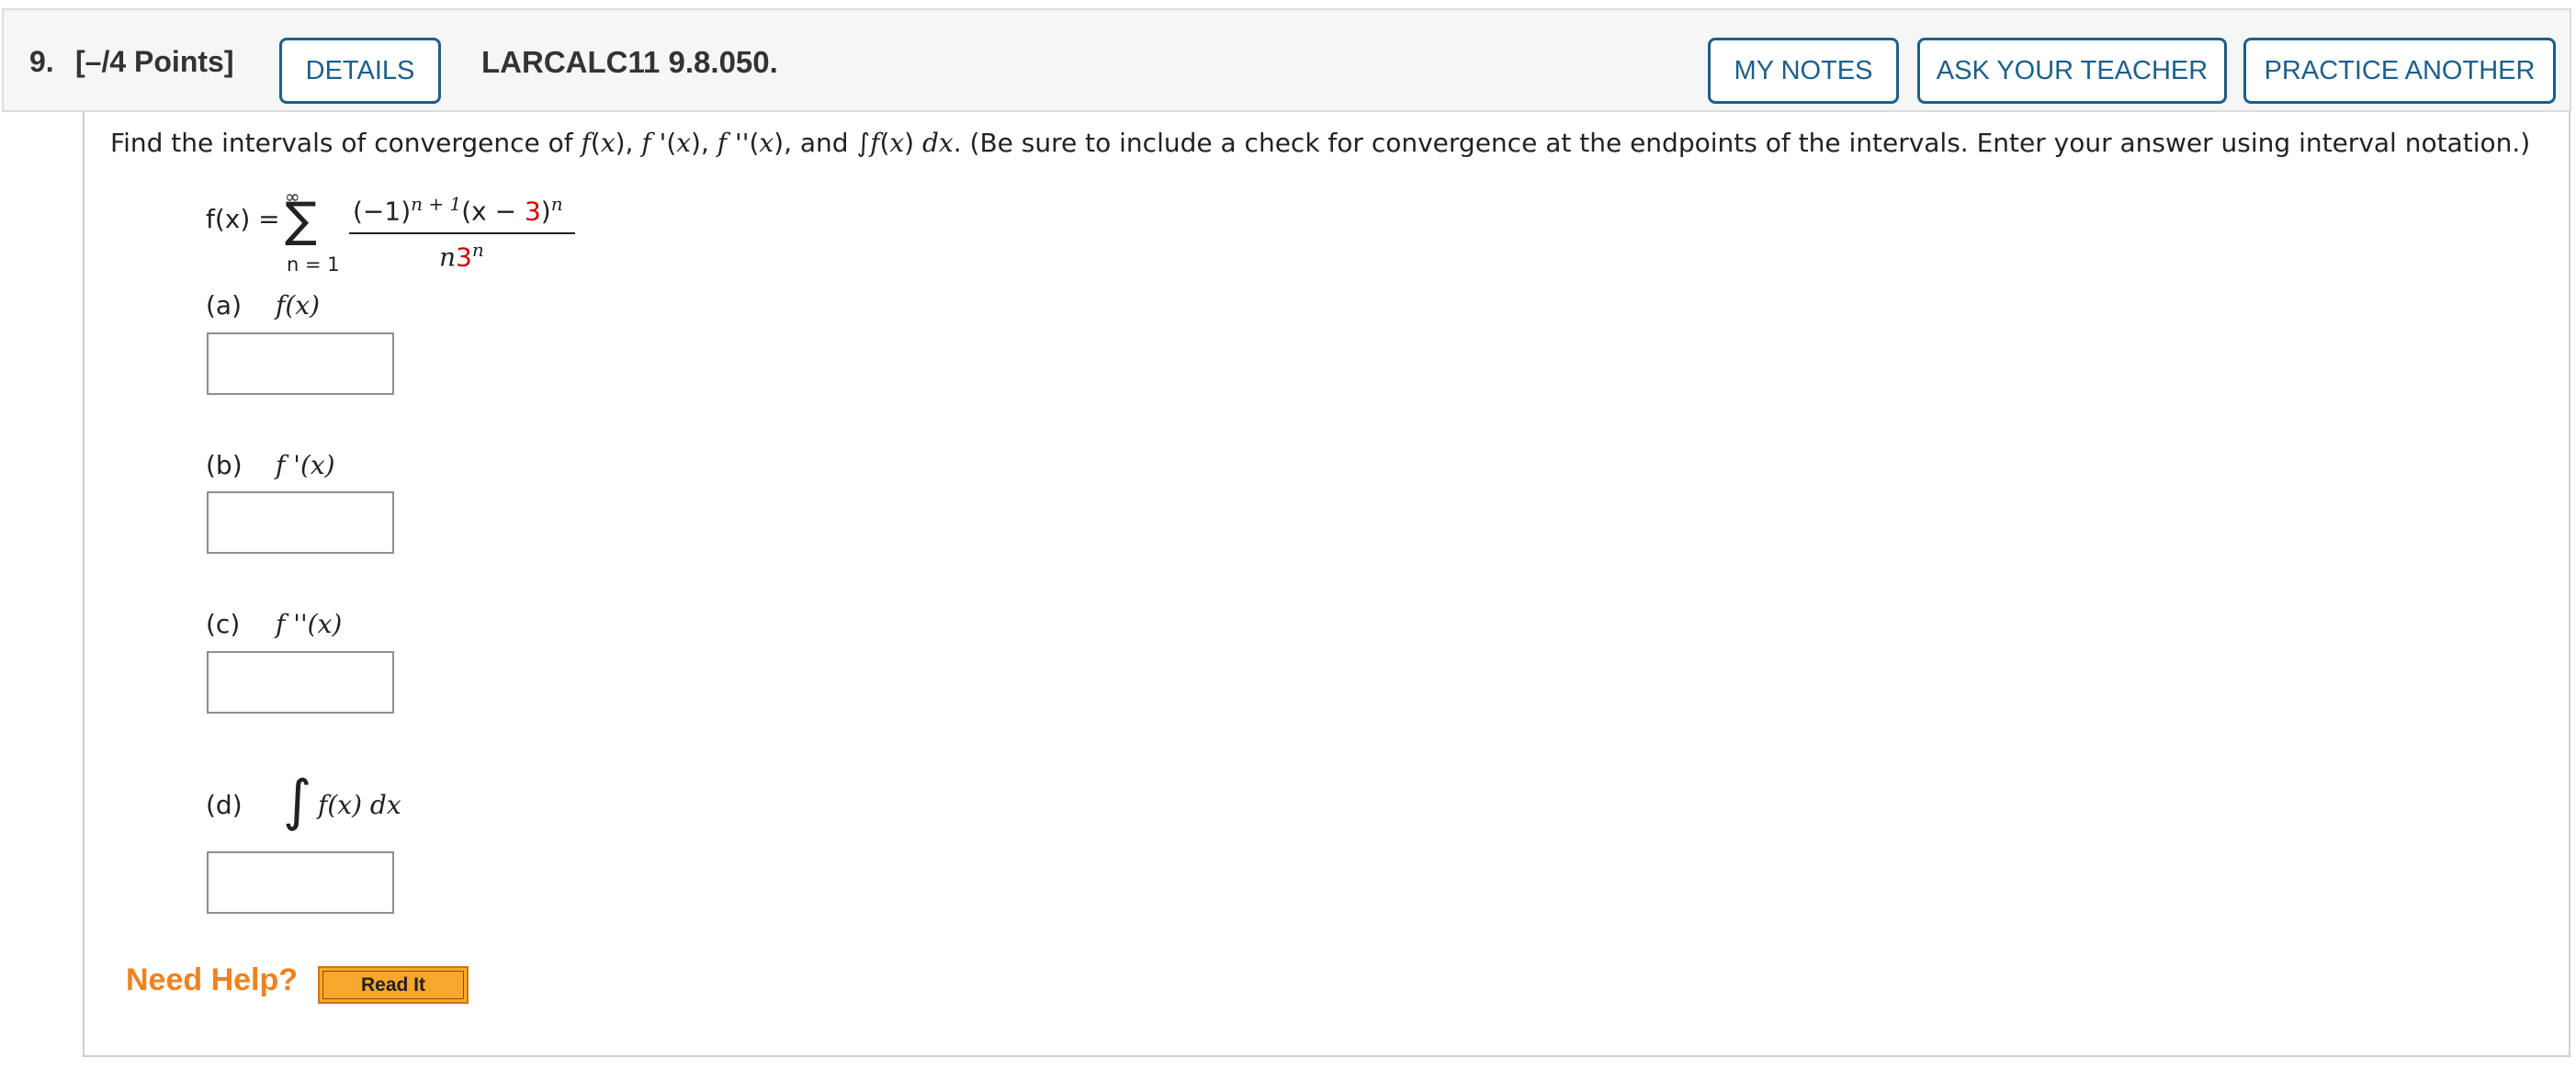  I want to click on points-label: [–/4 Points], so click(154, 61).